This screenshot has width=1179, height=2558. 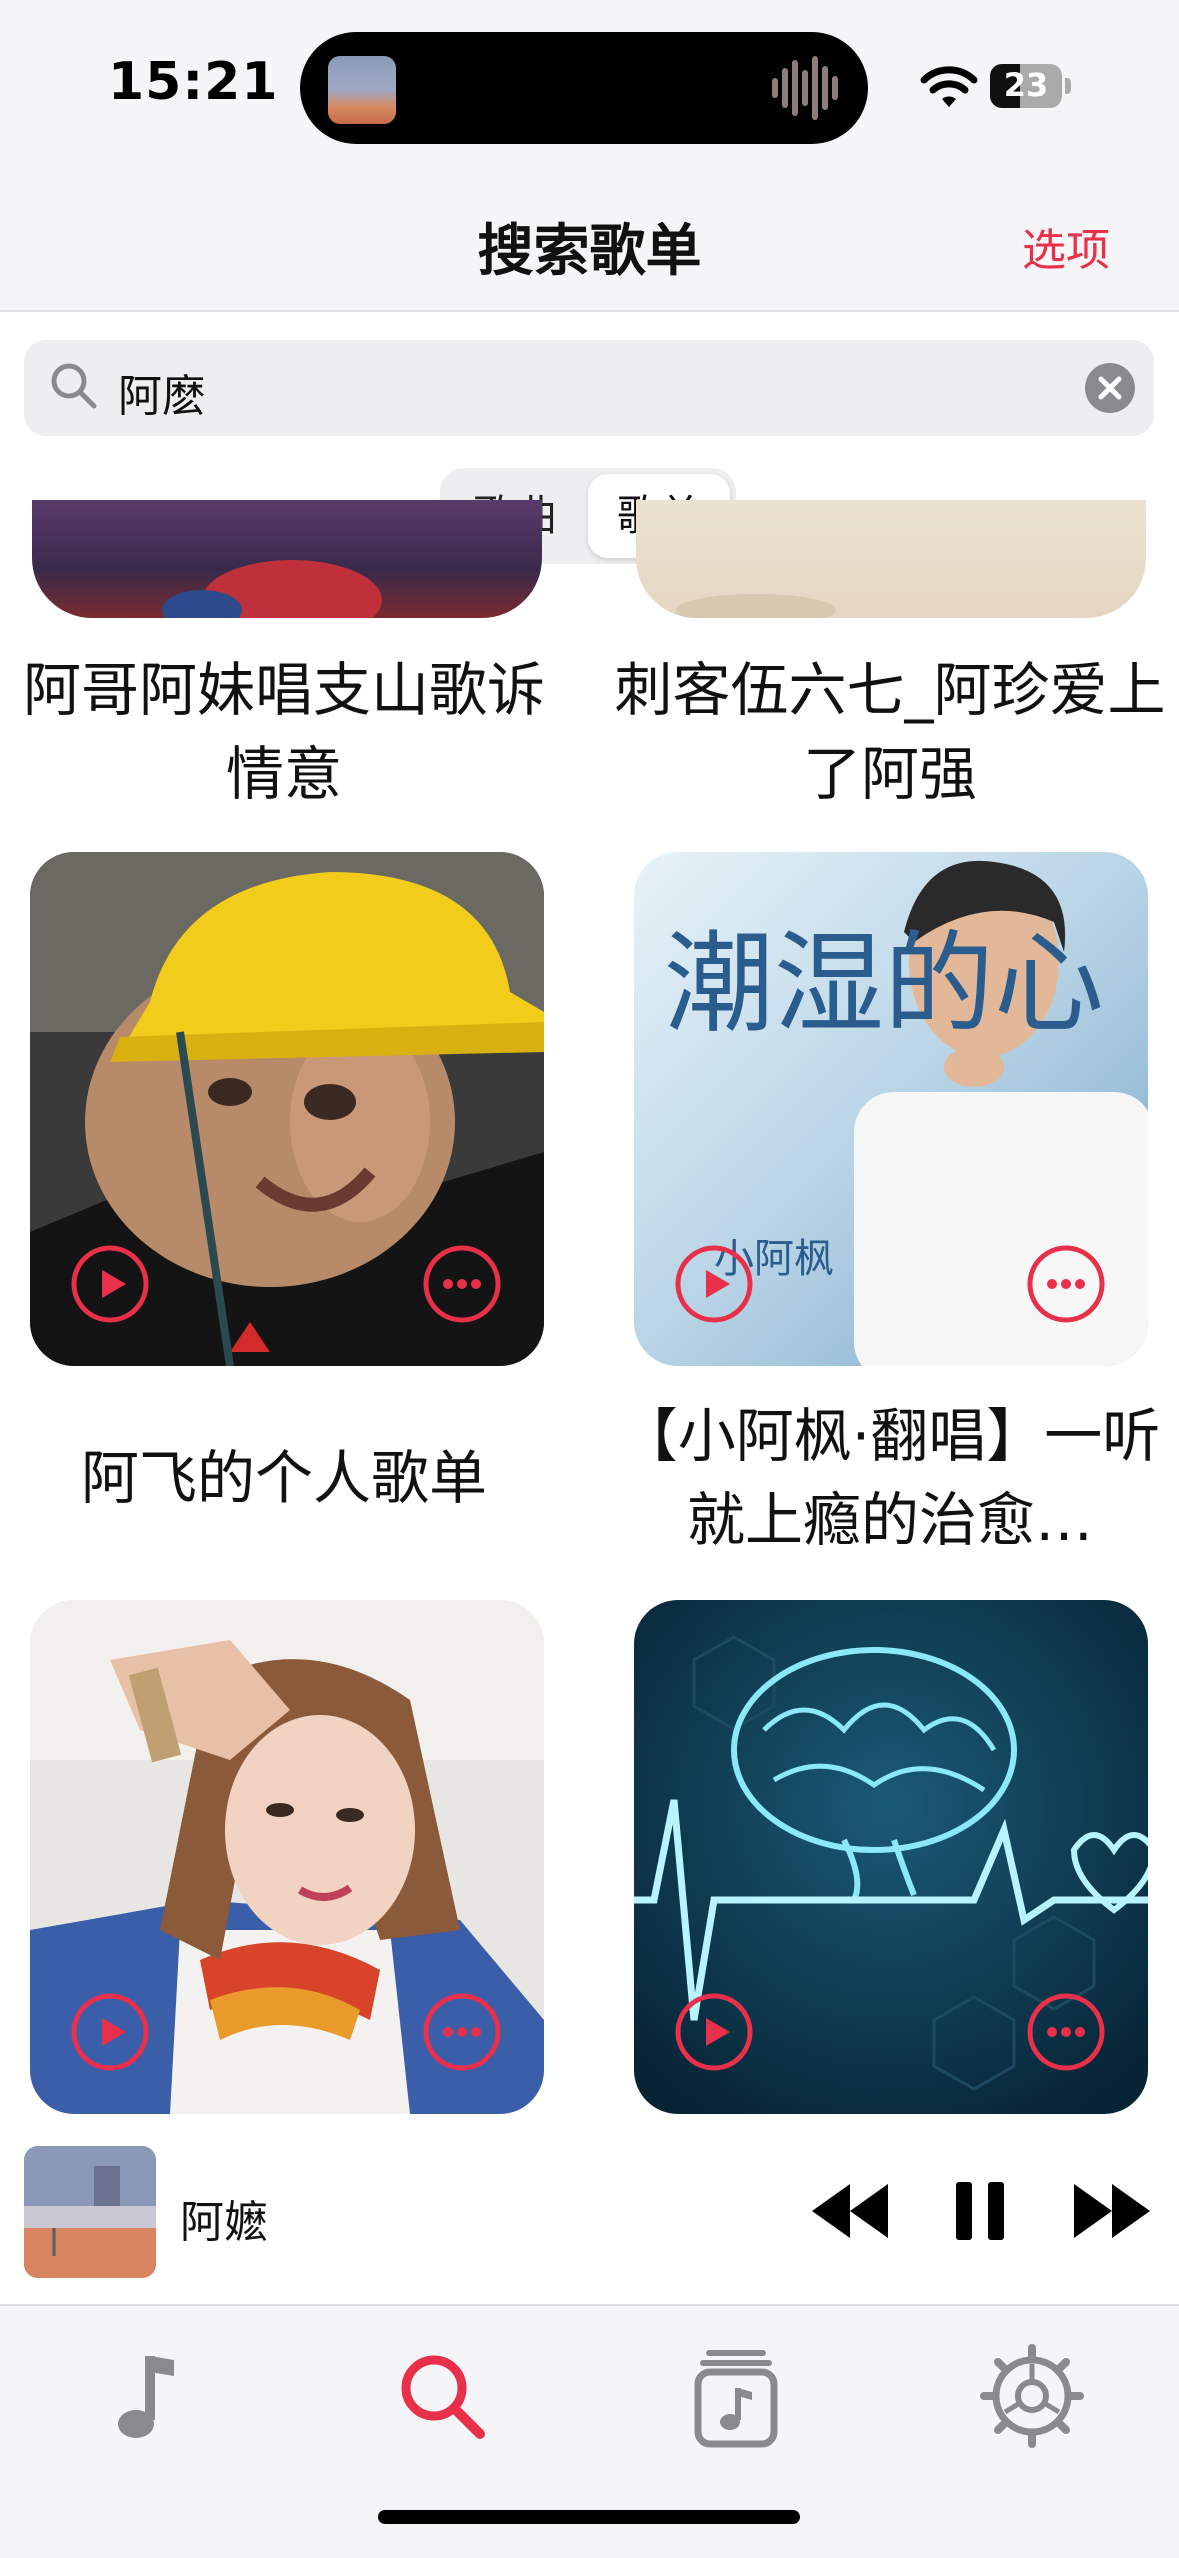 What do you see at coordinates (589, 388) in the screenshot?
I see `search-input: 阿麽` at bounding box center [589, 388].